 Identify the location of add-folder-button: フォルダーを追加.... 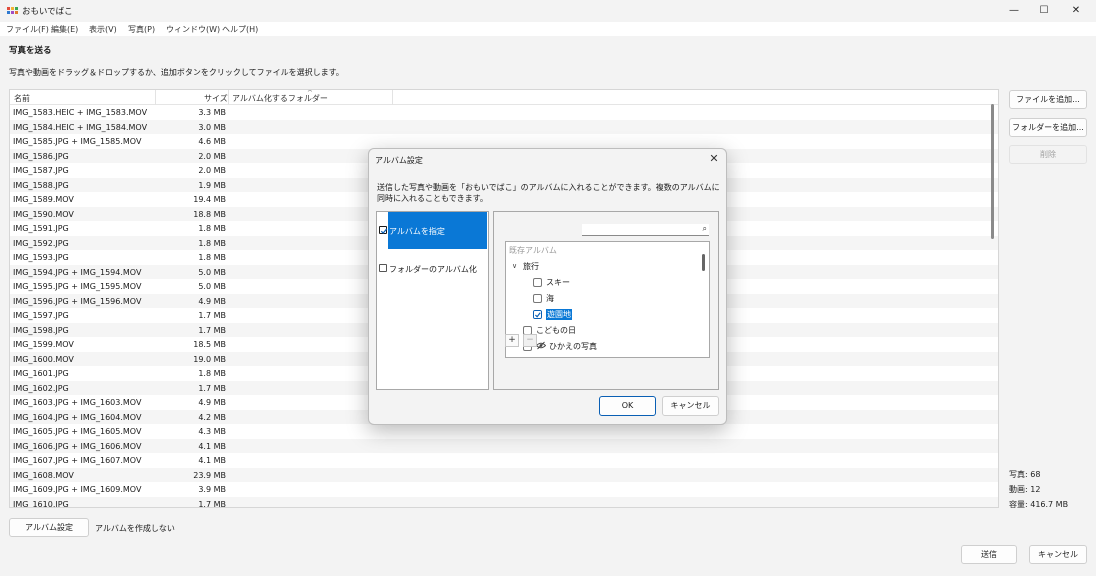
(1048, 127).